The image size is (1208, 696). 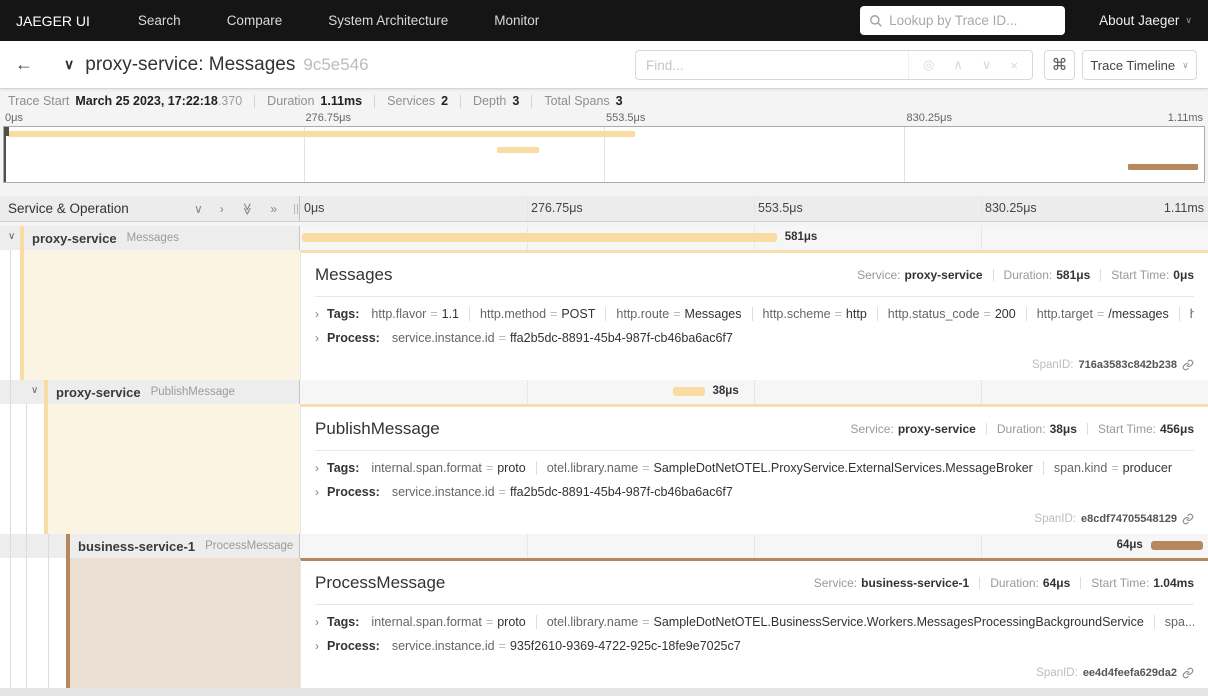 I want to click on span-name-cell: business-service-1 ProcessMessage, so click(x=150, y=546).